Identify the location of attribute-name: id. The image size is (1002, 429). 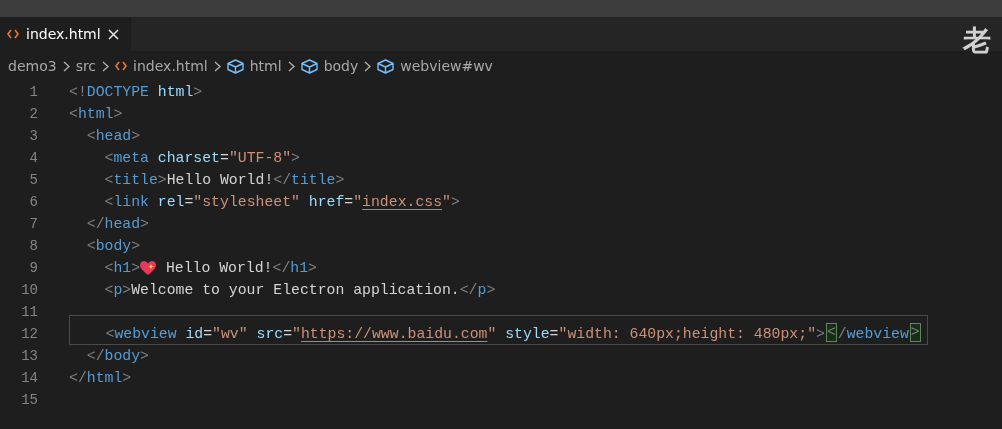
(194, 334).